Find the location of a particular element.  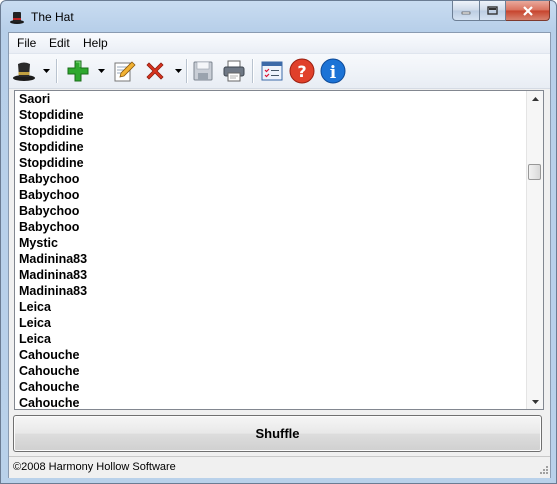

menu-bar: File Edit Help is located at coordinates (279, 43).